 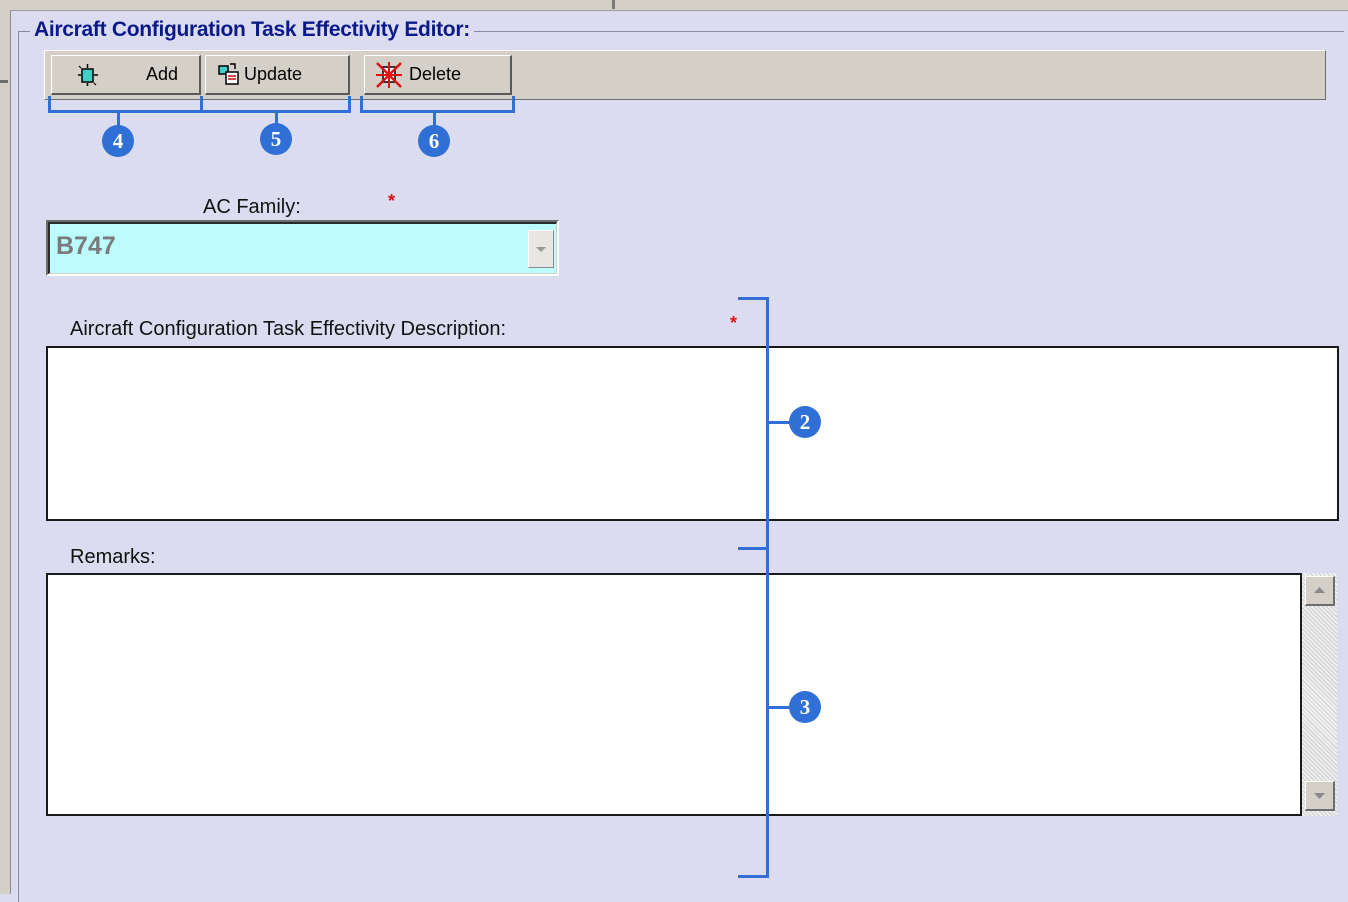 I want to click on update-record-icon, so click(x=228, y=73).